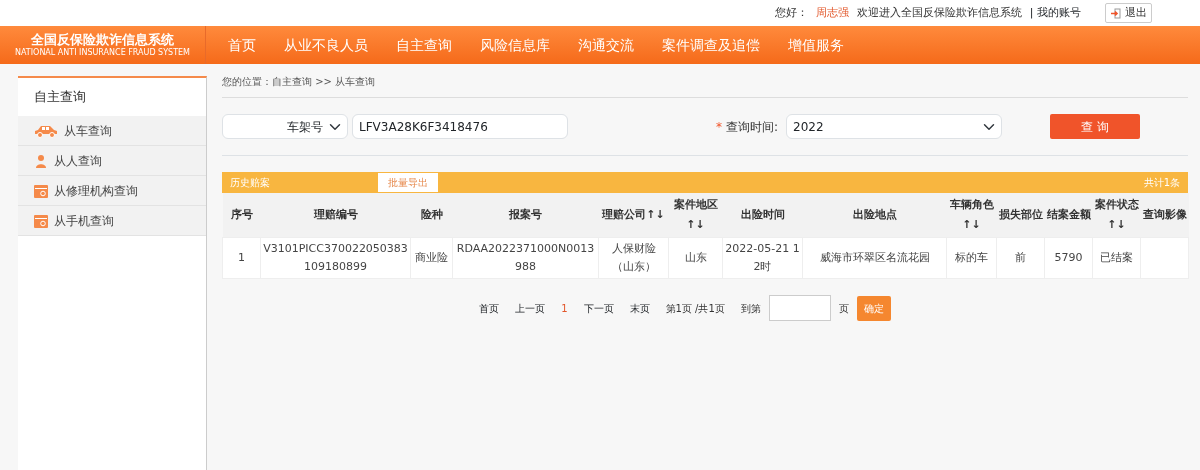 This screenshot has height=470, width=1200. Describe the element at coordinates (41, 160) in the screenshot. I see `person-icon` at that location.